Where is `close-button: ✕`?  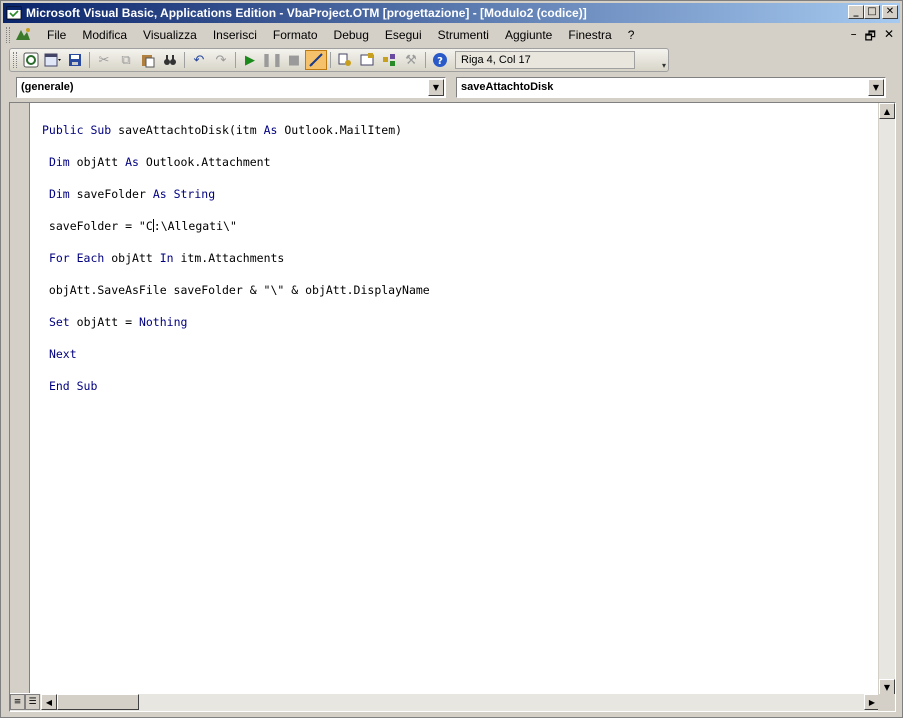
close-button: ✕ is located at coordinates (890, 12).